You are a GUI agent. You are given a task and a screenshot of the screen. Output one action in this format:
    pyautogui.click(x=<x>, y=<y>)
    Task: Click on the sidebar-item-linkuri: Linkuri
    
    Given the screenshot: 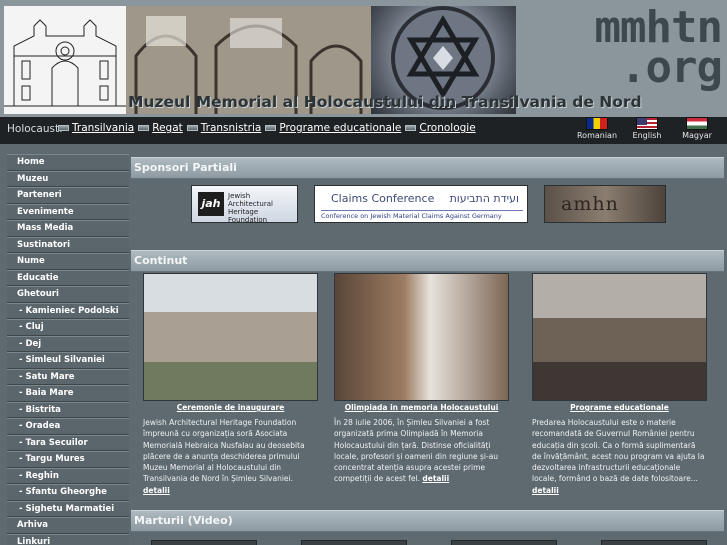 What is the action you would take?
    pyautogui.click(x=68, y=539)
    